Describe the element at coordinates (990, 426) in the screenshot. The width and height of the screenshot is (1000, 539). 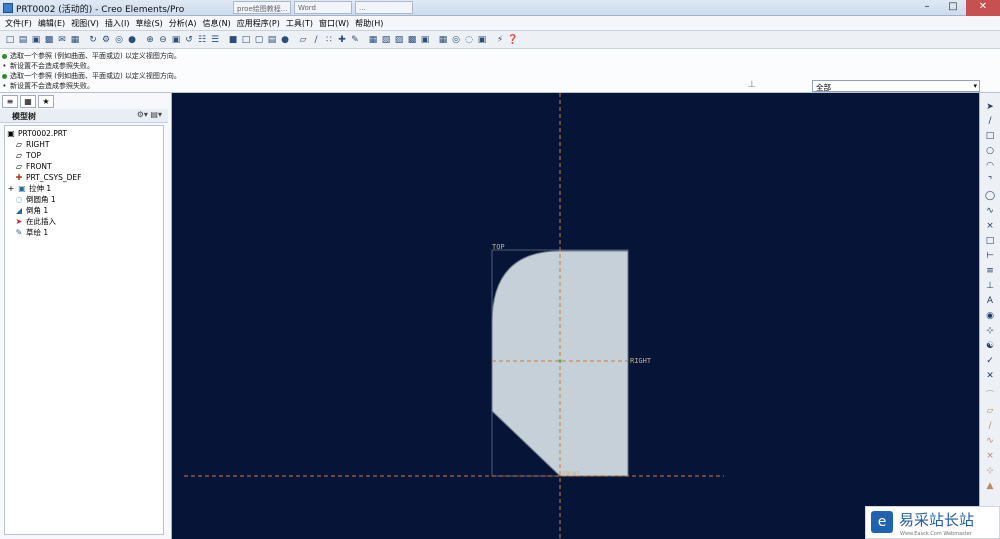
I see `rib-icon: ∕` at that location.